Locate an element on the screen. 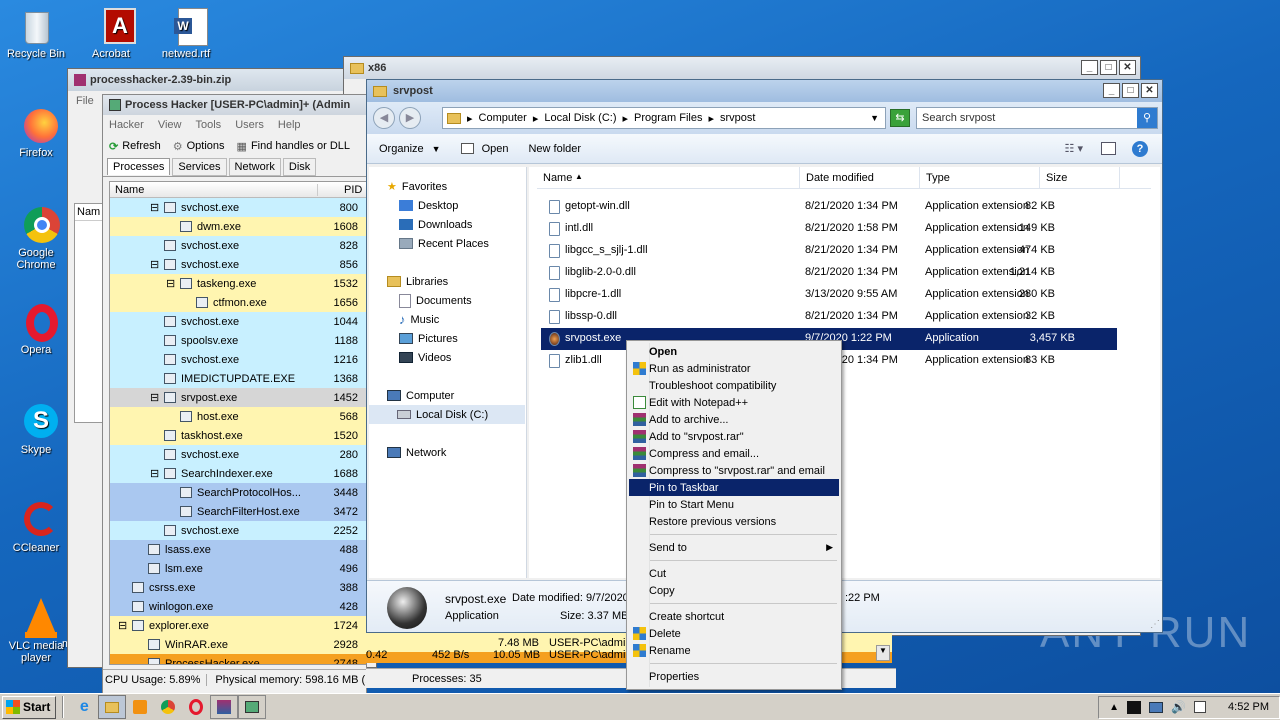  tab-network: Network is located at coordinates (254, 166).